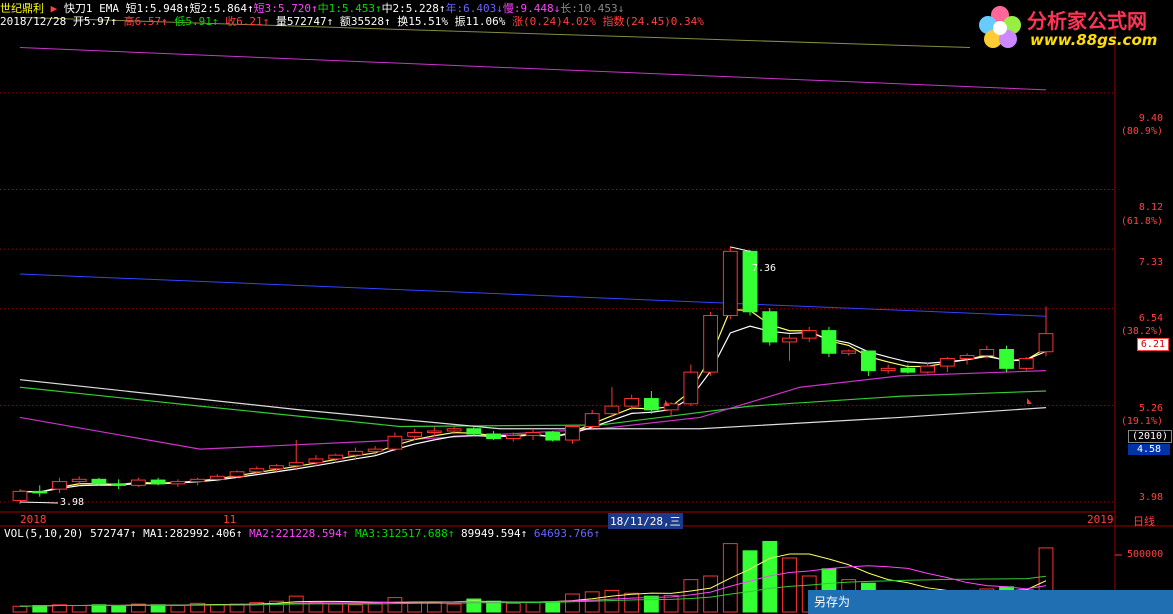  I want to click on price-label: 5.26, so click(1150, 408).